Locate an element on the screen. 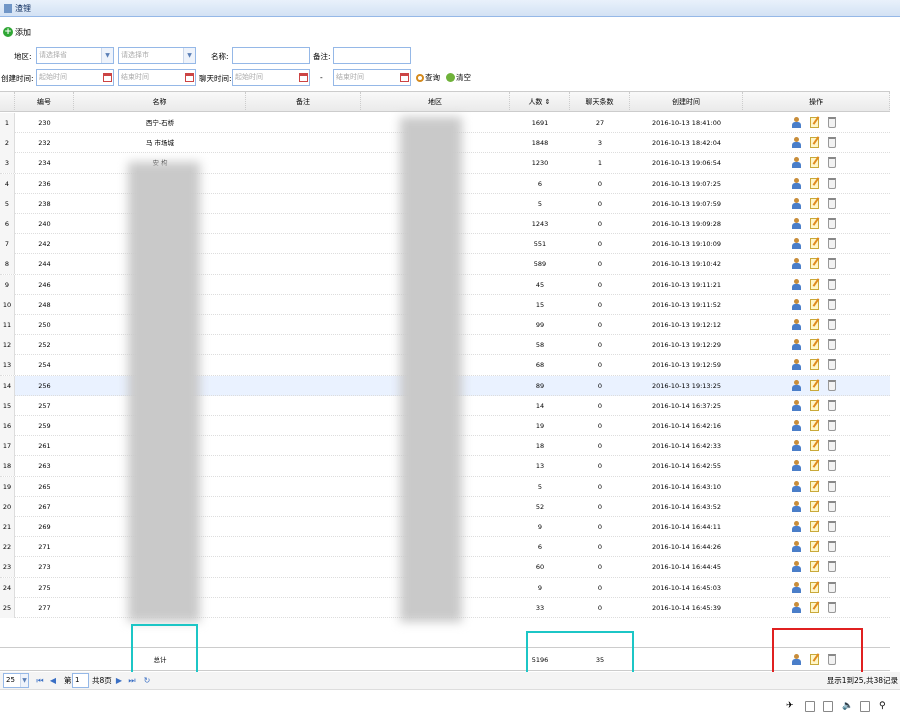  col-people: 人数 ⇕ is located at coordinates (540, 102).